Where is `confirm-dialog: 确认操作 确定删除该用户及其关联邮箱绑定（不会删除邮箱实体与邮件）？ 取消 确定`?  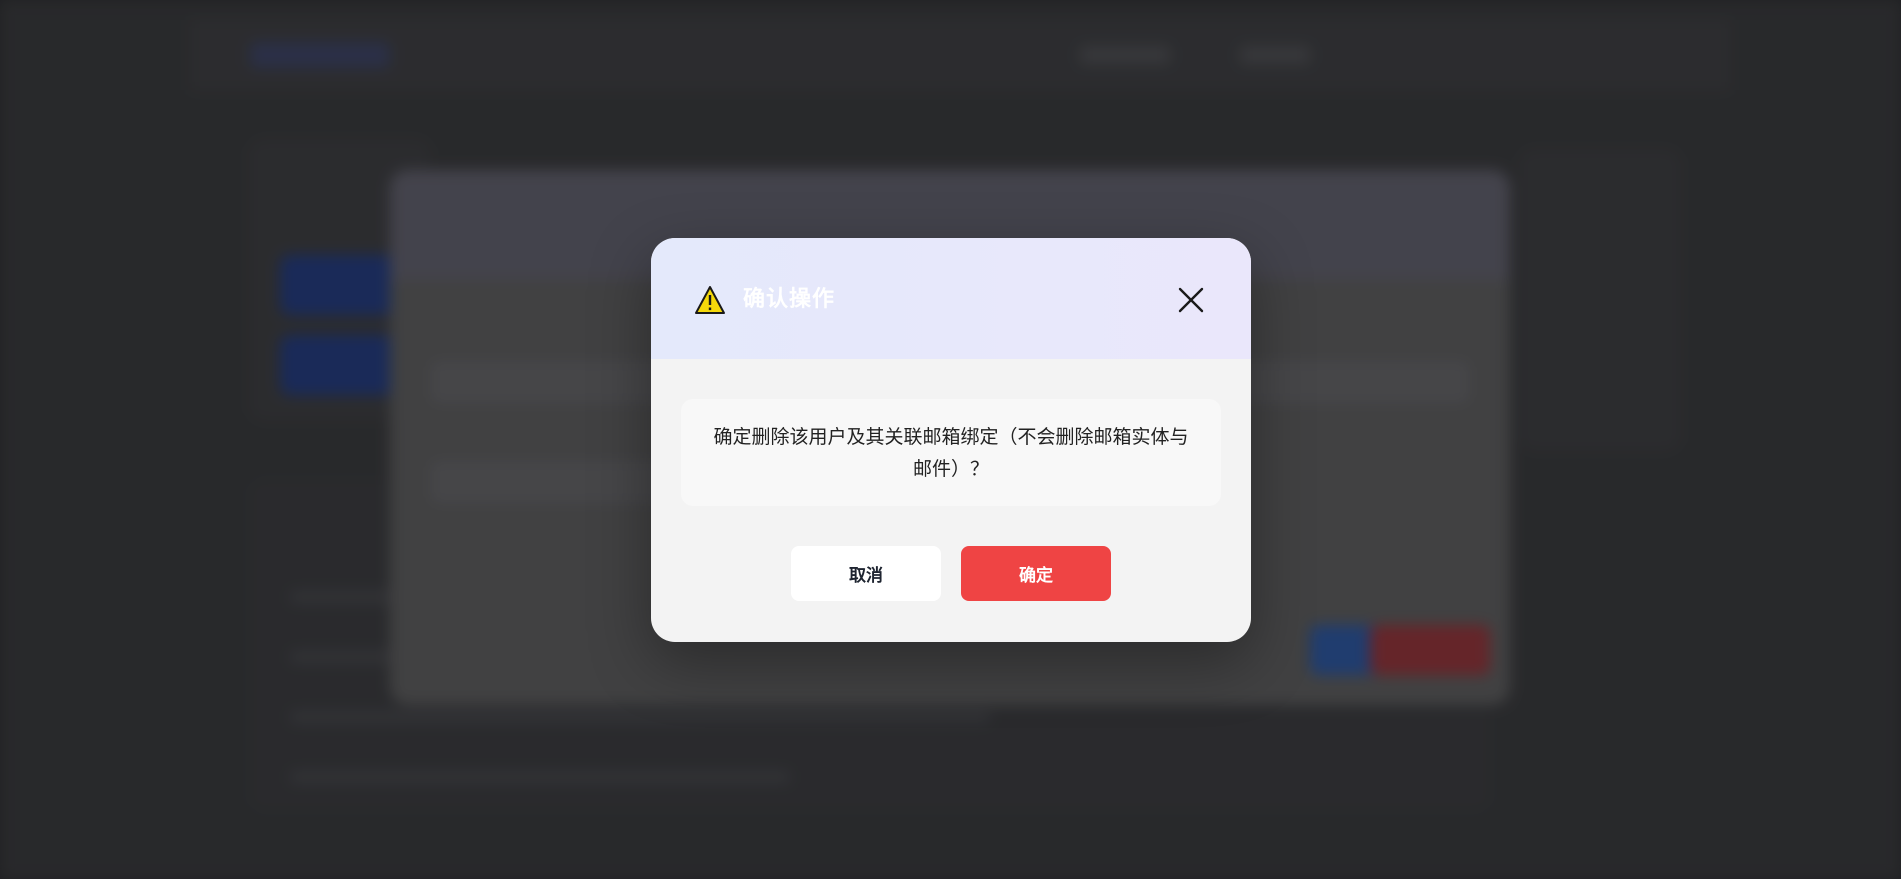
confirm-dialog: 确认操作 确定删除该用户及其关联邮箱绑定（不会删除邮箱实体与邮件）？ 取消 确定 is located at coordinates (951, 440).